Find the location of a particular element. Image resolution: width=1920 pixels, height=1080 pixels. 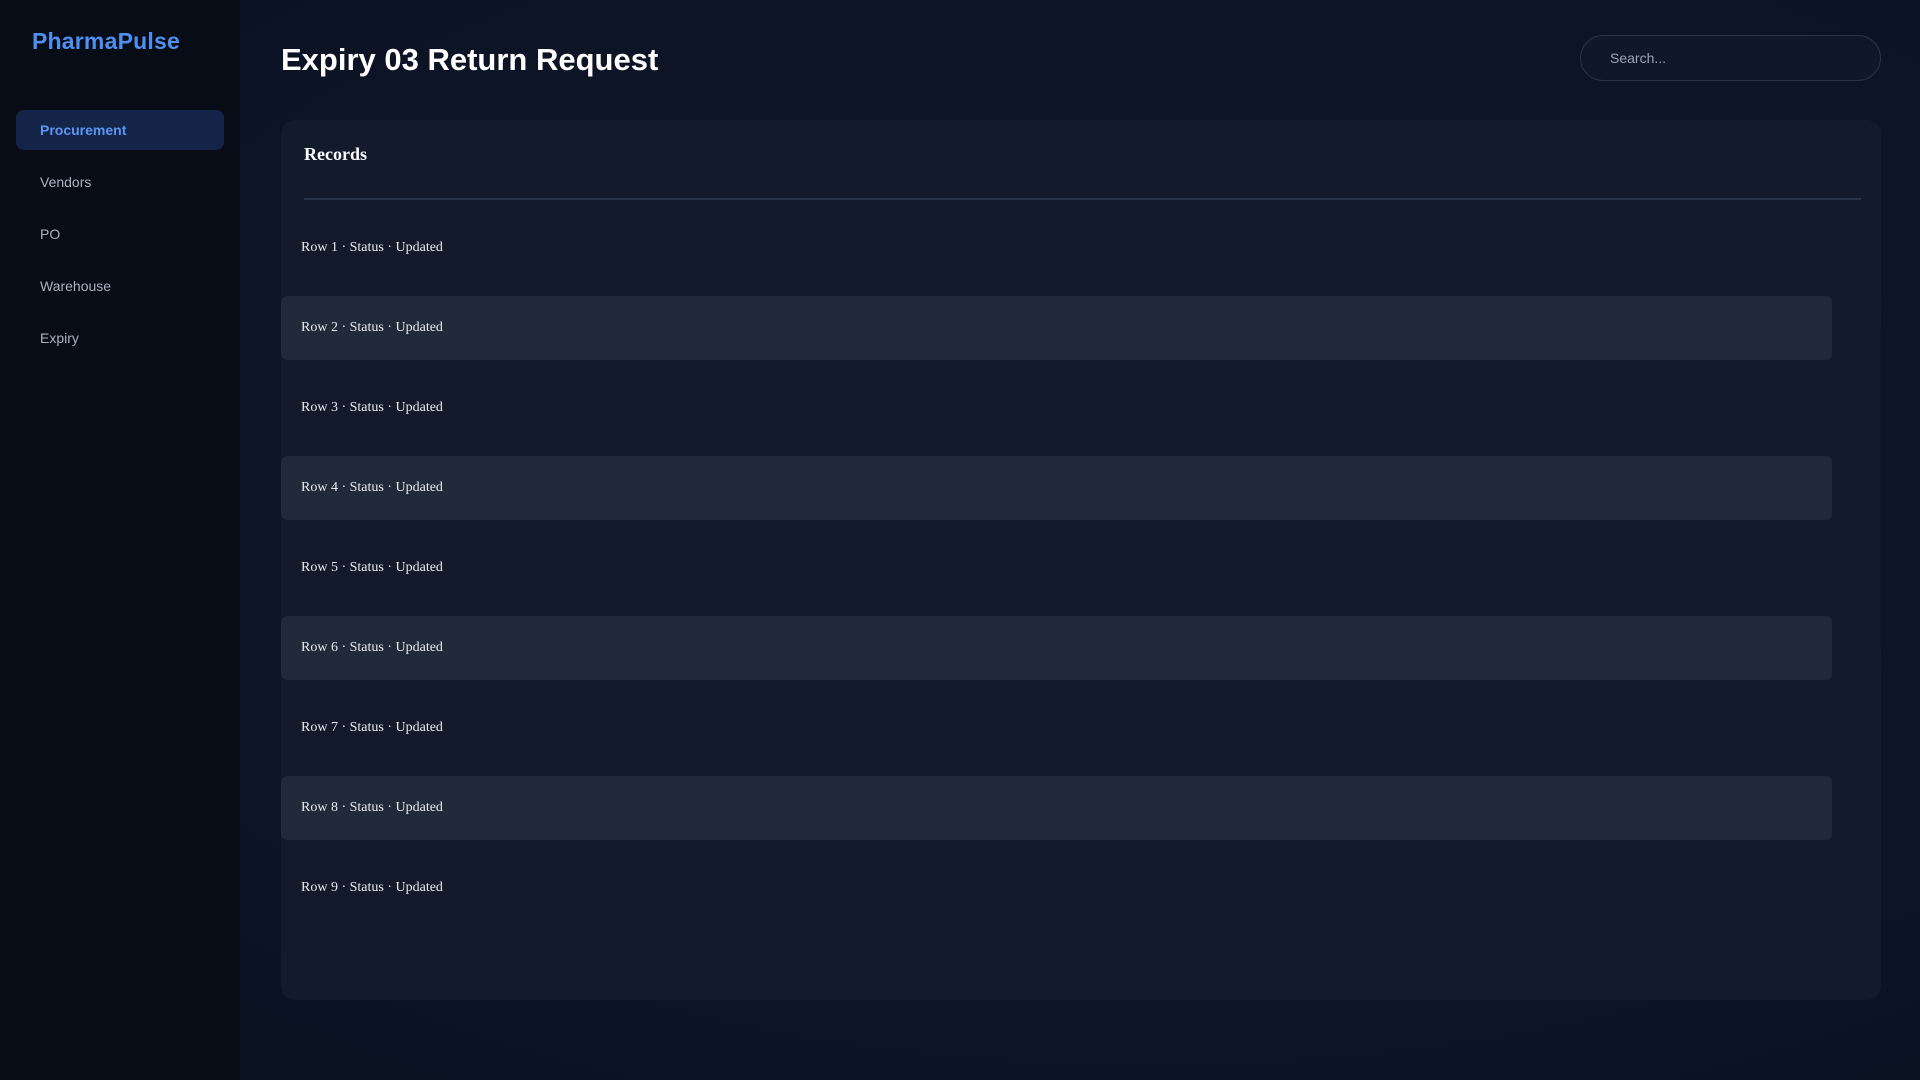

table-row: Row 5 · Status · Updated is located at coordinates (1056, 568).